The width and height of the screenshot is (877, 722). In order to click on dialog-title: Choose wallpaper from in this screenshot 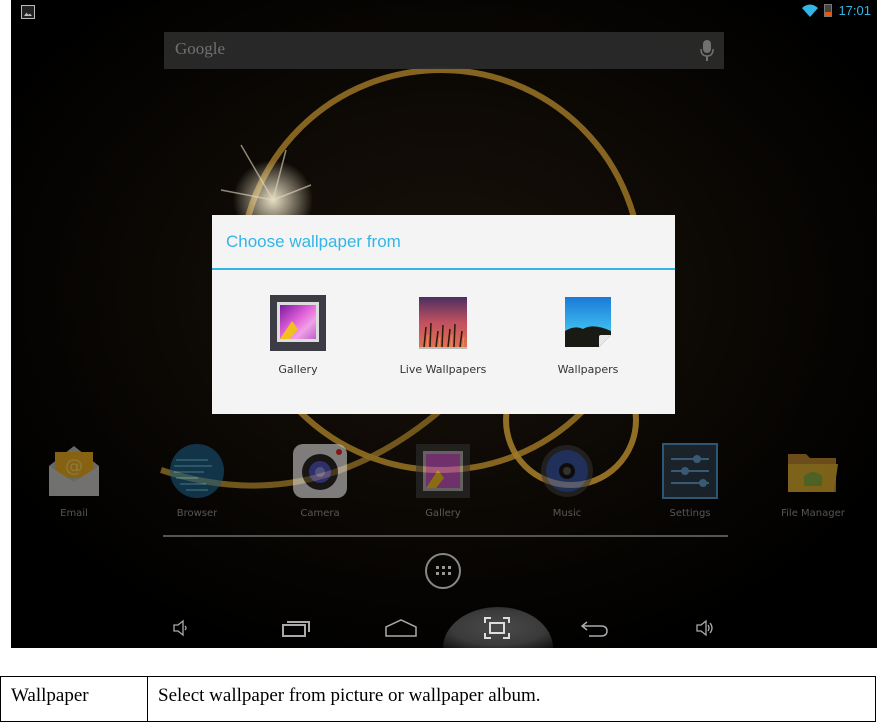, I will do `click(313, 241)`.